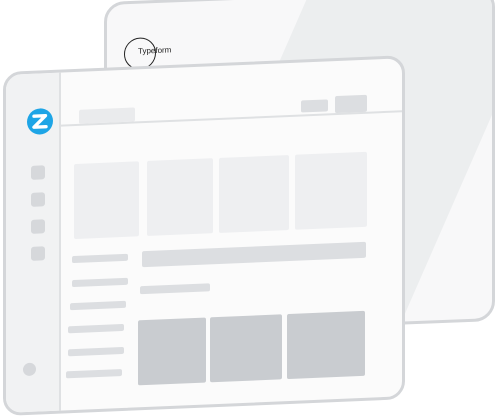  Describe the element at coordinates (231, 92) in the screenshot. I see `header` at that location.